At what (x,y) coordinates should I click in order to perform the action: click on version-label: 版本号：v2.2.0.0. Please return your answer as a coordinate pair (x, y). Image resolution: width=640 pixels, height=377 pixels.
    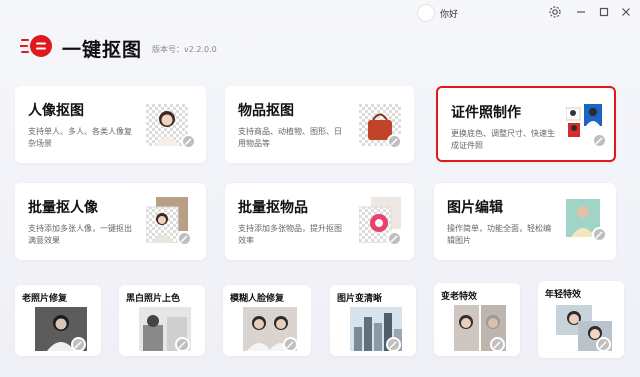
    Looking at the image, I should click on (184, 49).